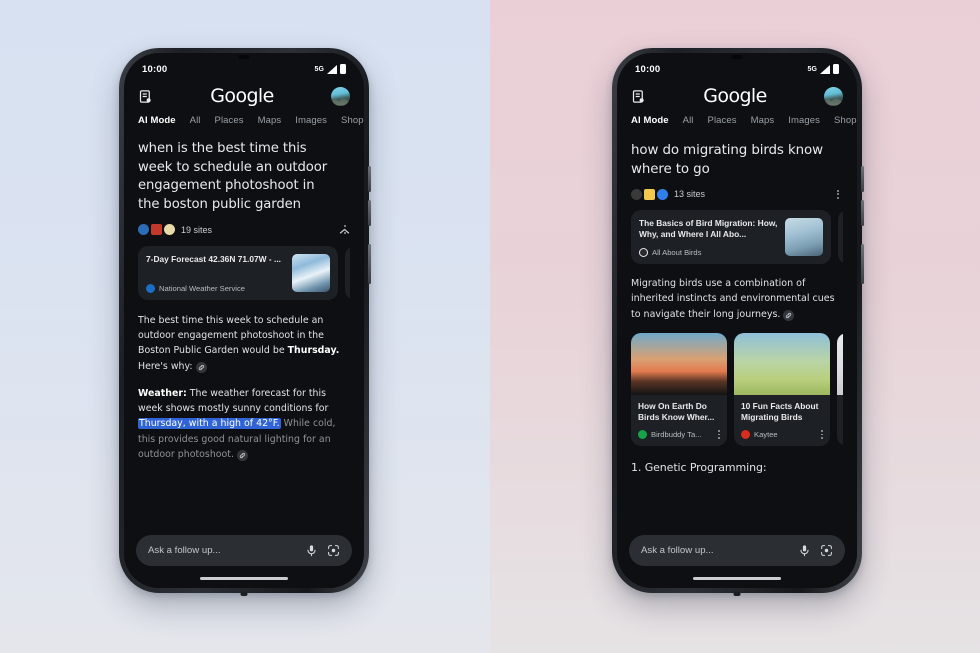 The image size is (980, 653). I want to click on home-indicator, so click(244, 578).